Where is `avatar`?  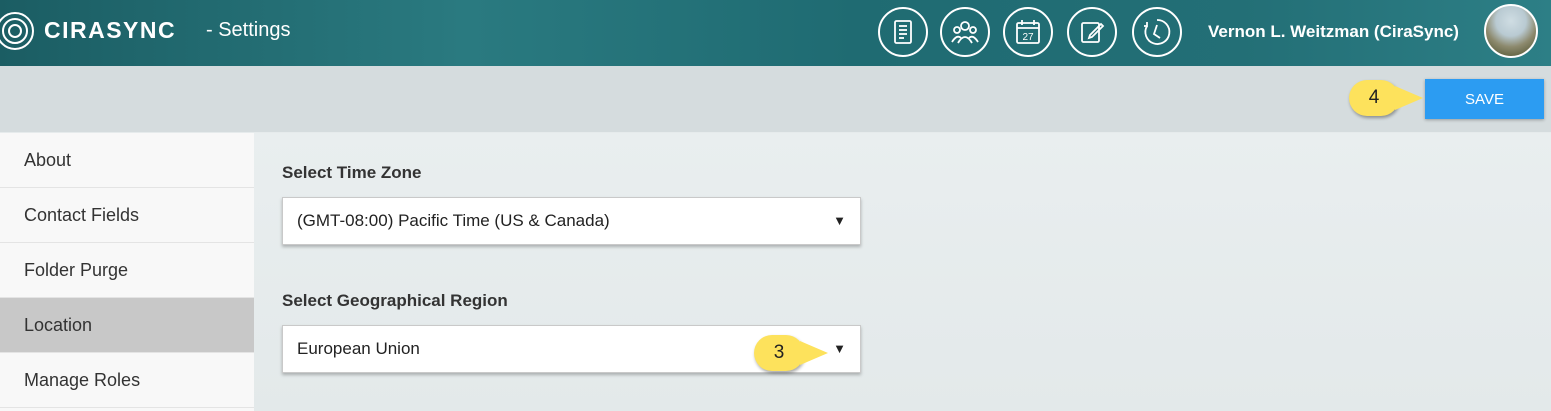 avatar is located at coordinates (1511, 31).